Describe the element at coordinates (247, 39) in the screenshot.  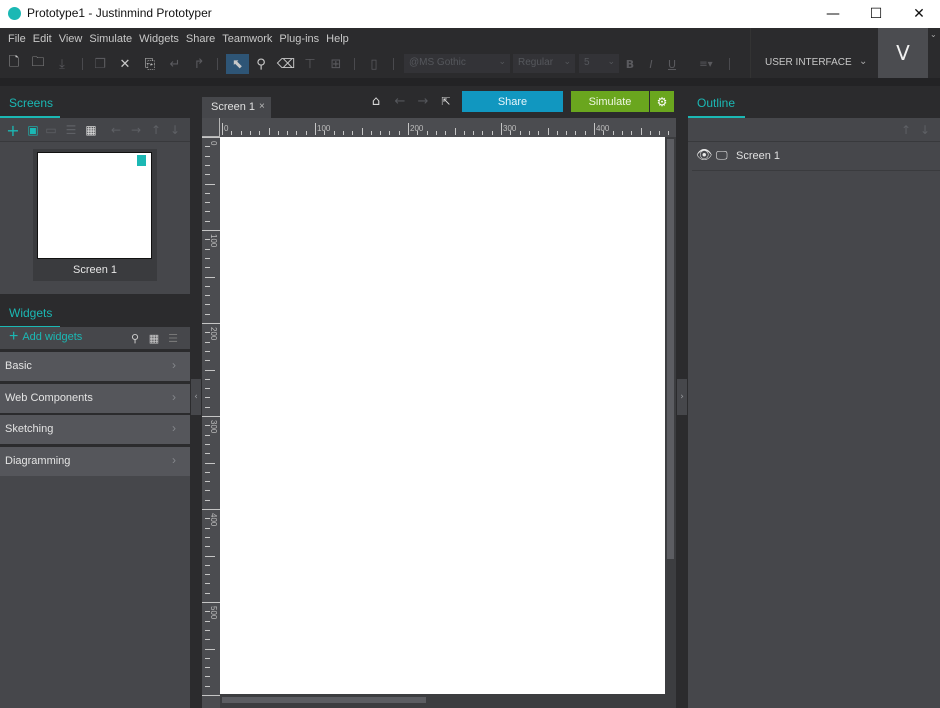
I see `menu-teamwork: Teamwork` at that location.